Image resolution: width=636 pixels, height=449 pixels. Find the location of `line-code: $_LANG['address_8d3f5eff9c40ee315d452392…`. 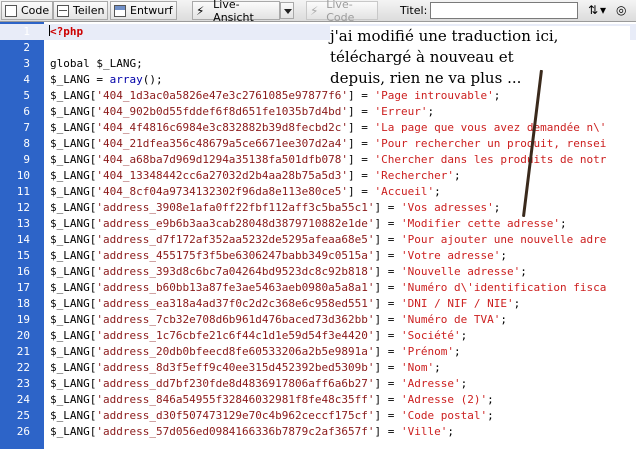

line-code: $_LANG['address_8d3f5eff9c40ee315d452392… is located at coordinates (245, 368).